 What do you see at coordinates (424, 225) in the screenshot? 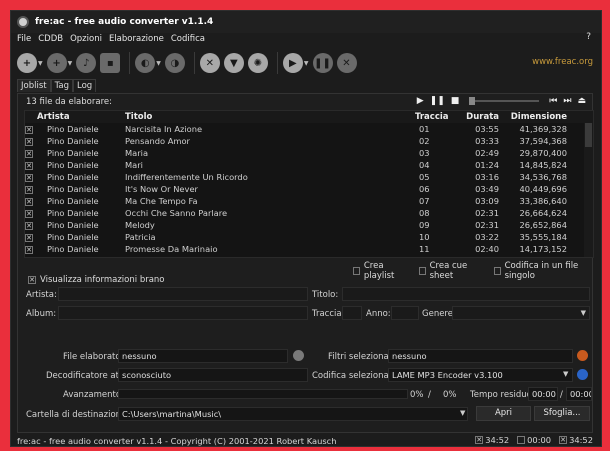
I see `row-track: 09` at bounding box center [424, 225].